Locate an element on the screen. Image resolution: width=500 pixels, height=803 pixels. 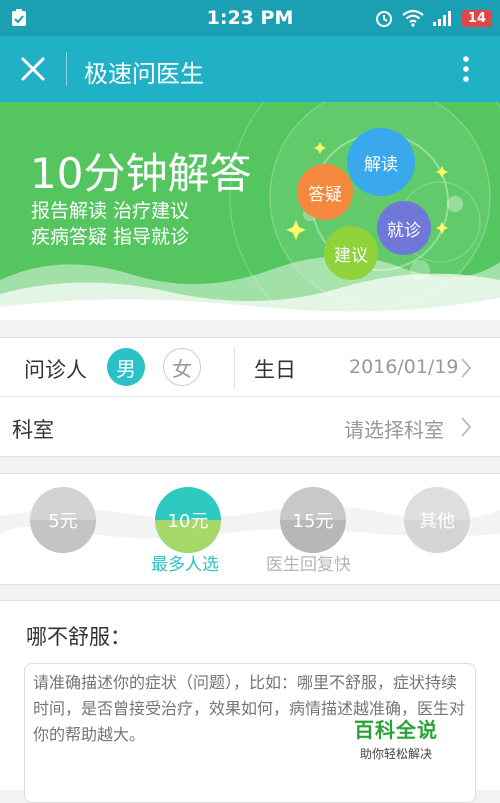
price-option-15: 15元 is located at coordinates (313, 520).